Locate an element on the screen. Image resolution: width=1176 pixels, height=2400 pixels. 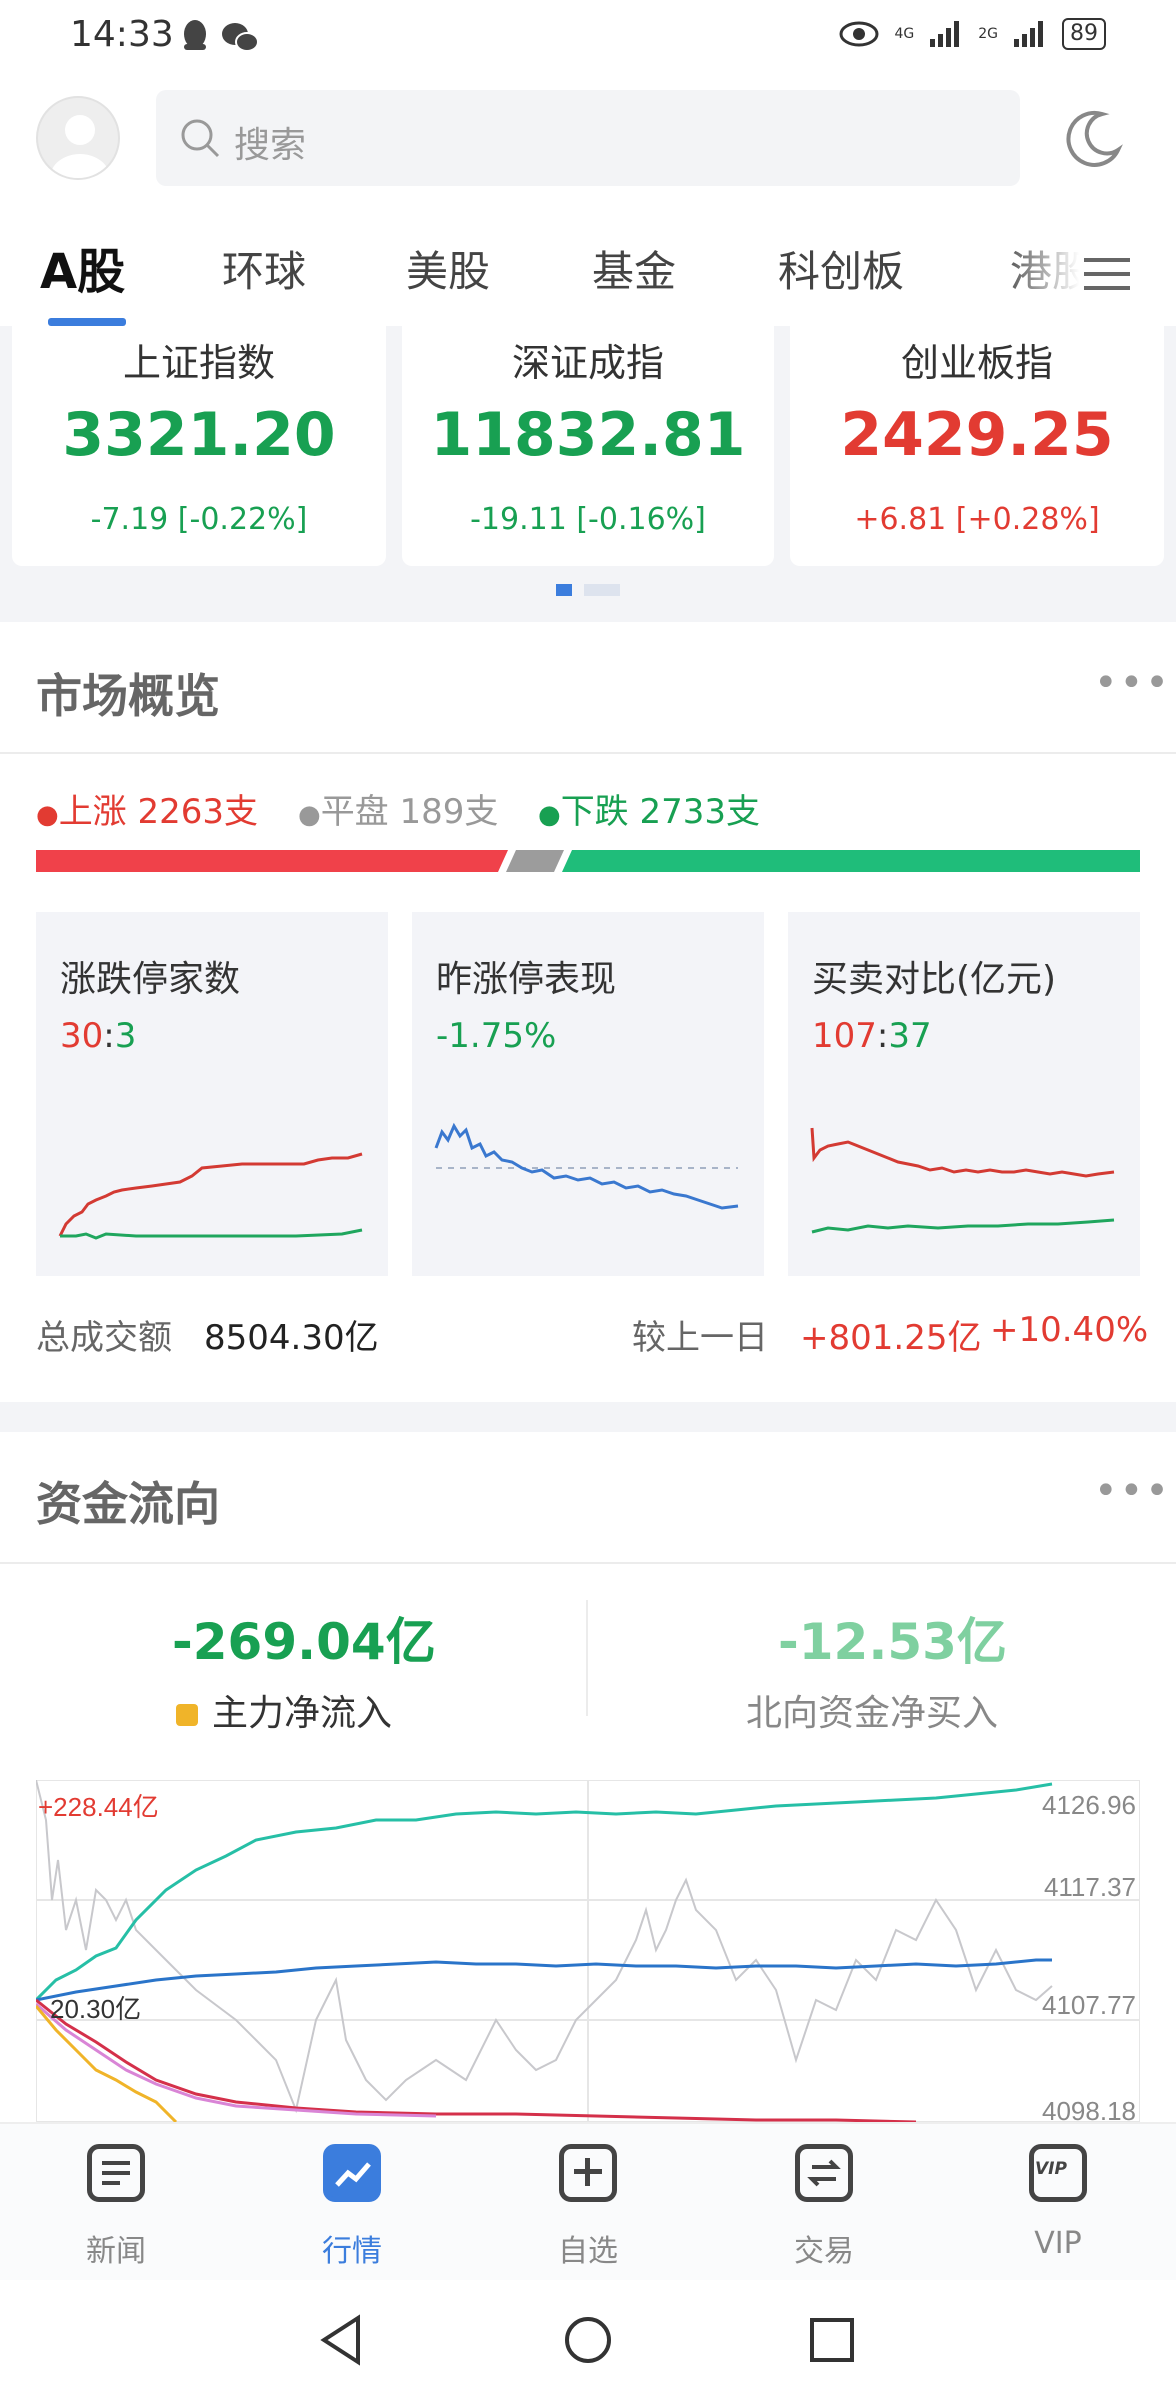
nav-vip: VIP VIP is located at coordinates (1058, 2202).